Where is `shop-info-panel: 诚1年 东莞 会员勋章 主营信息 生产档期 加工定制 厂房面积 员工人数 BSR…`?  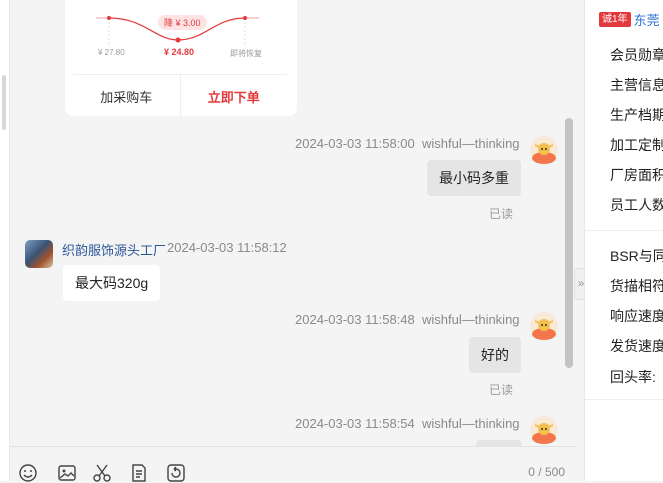
shop-info-panel: 诚1年 东莞 会员勋章 主营信息 生产档期 加工定制 厂房面积 员工人数 BSR… is located at coordinates (623, 240).